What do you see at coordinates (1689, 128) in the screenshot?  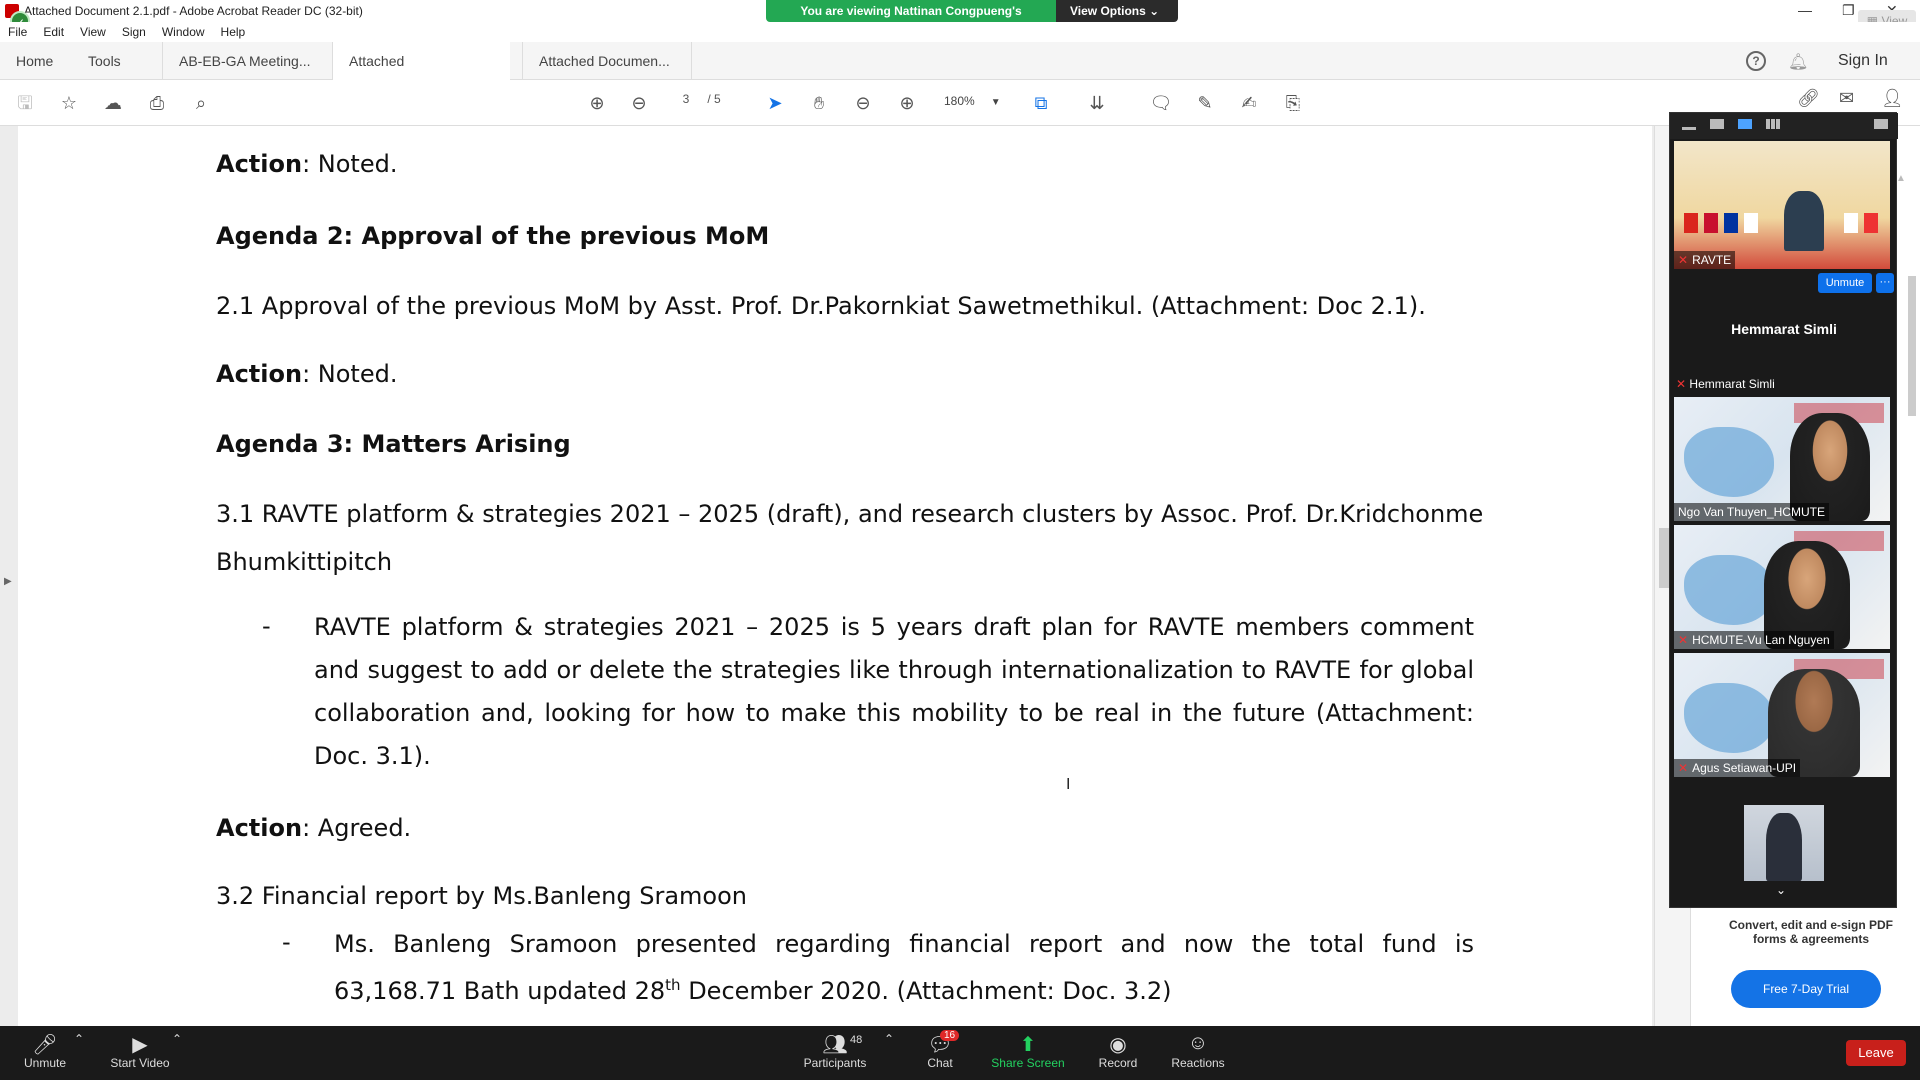 I see `minimize-gallery-icon` at bounding box center [1689, 128].